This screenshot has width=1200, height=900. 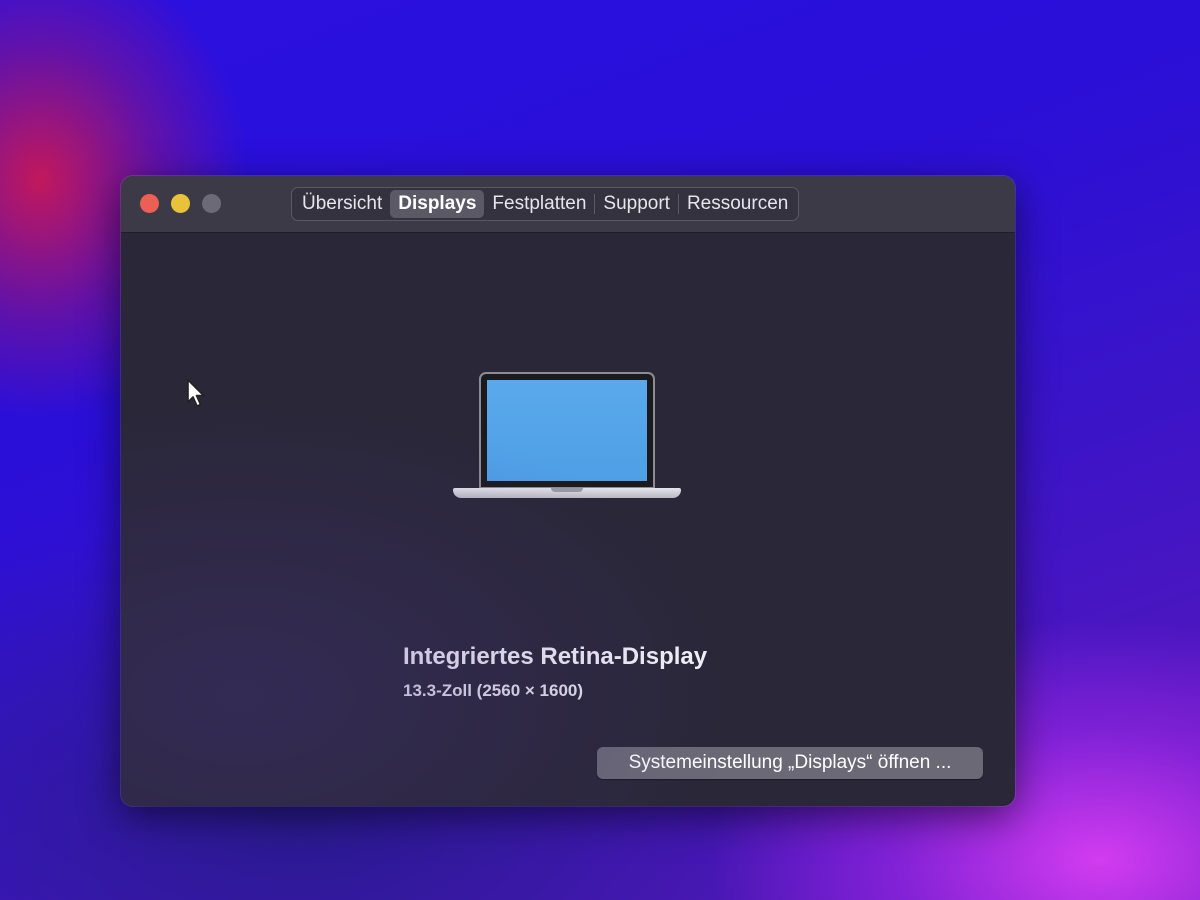 I want to click on laptop-screen, so click(x=567, y=430).